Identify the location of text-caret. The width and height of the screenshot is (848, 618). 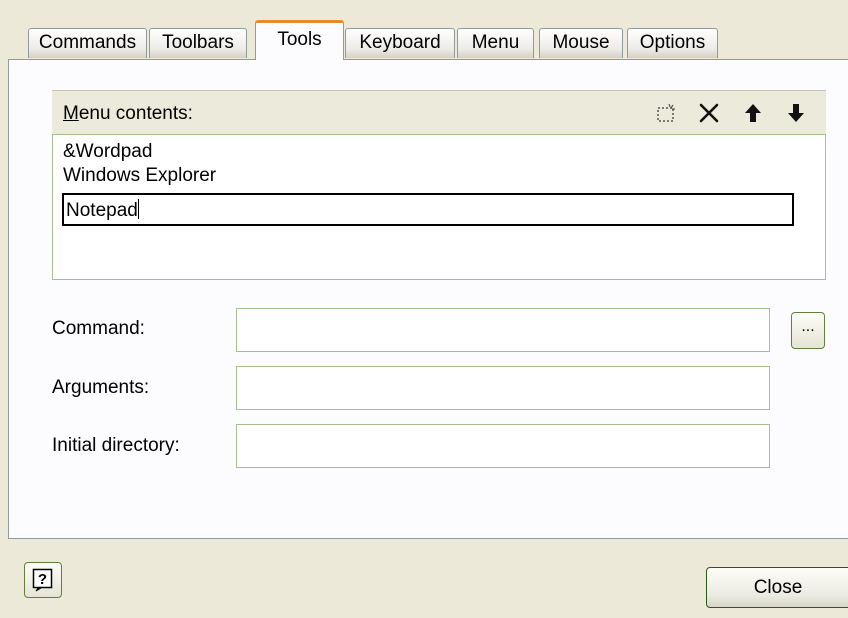
(138, 209).